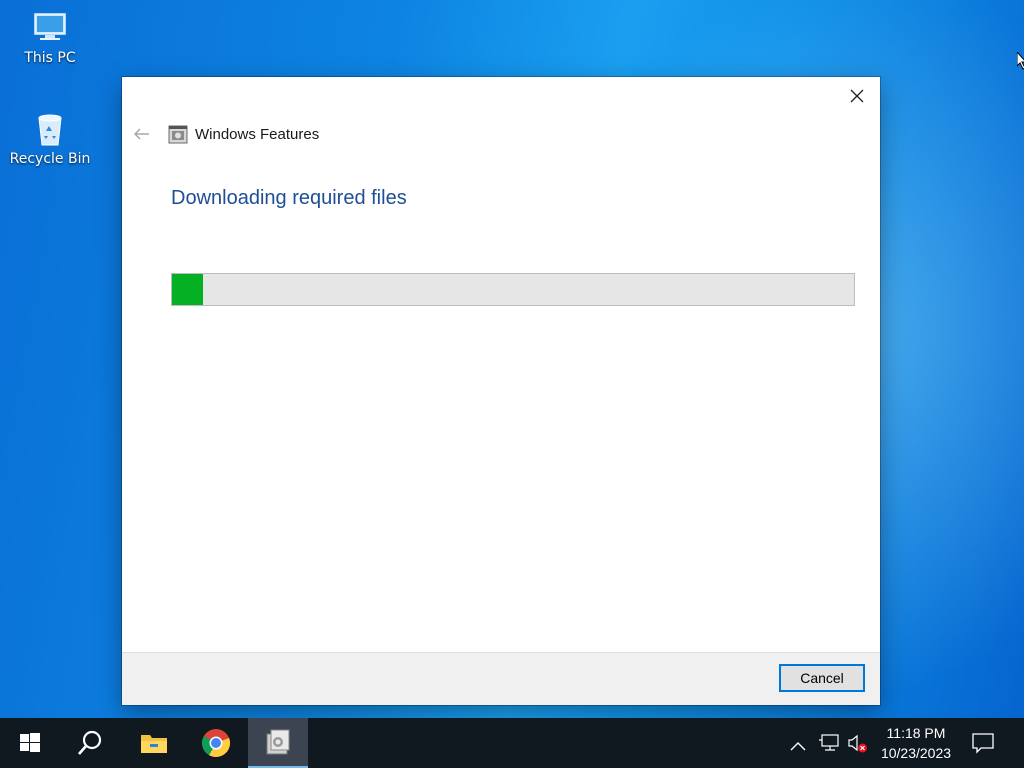 This screenshot has width=1024, height=768. I want to click on back-button, so click(142, 134).